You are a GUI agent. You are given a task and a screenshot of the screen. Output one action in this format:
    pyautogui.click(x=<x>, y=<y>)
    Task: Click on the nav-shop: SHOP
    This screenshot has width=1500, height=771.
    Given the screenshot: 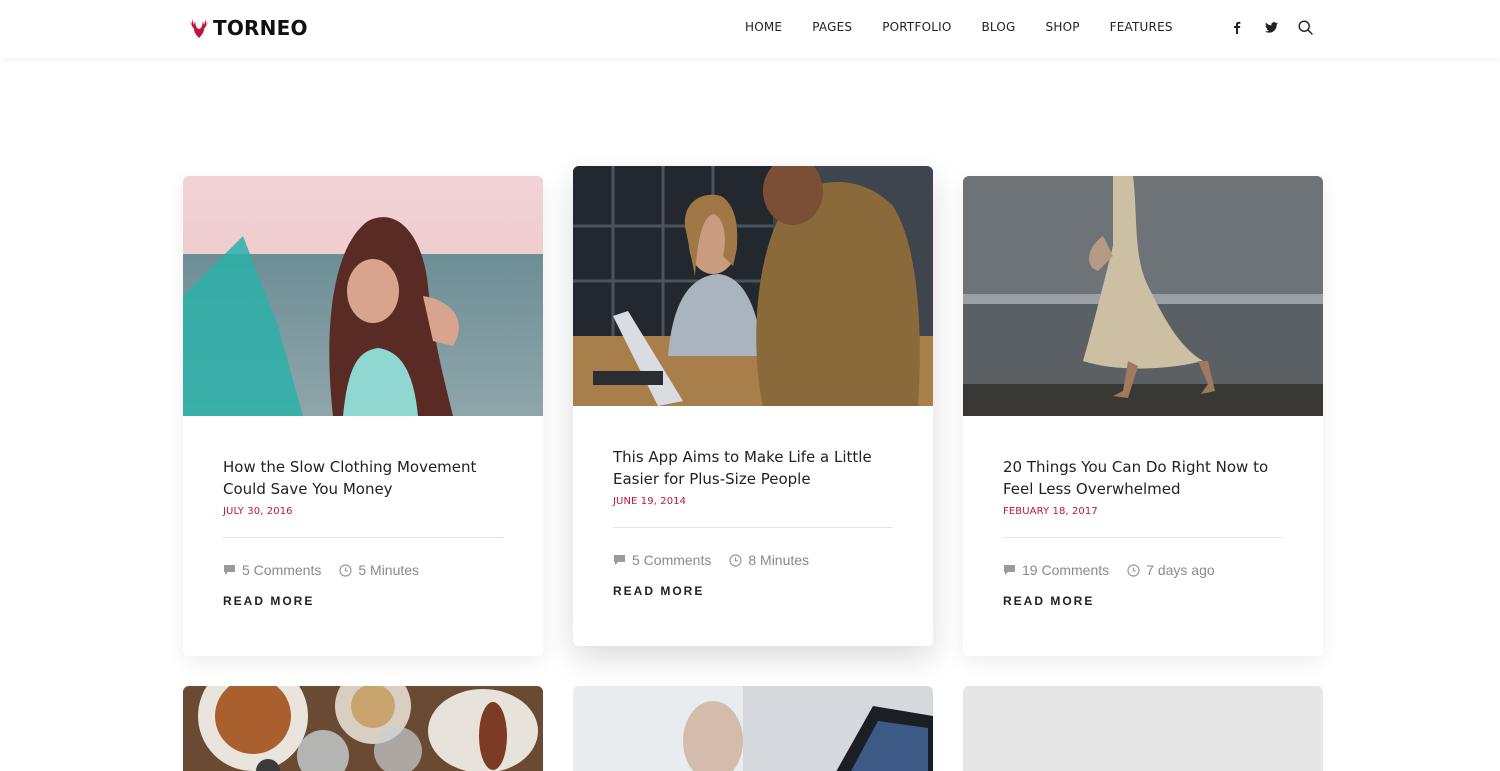 What is the action you would take?
    pyautogui.click(x=1063, y=27)
    